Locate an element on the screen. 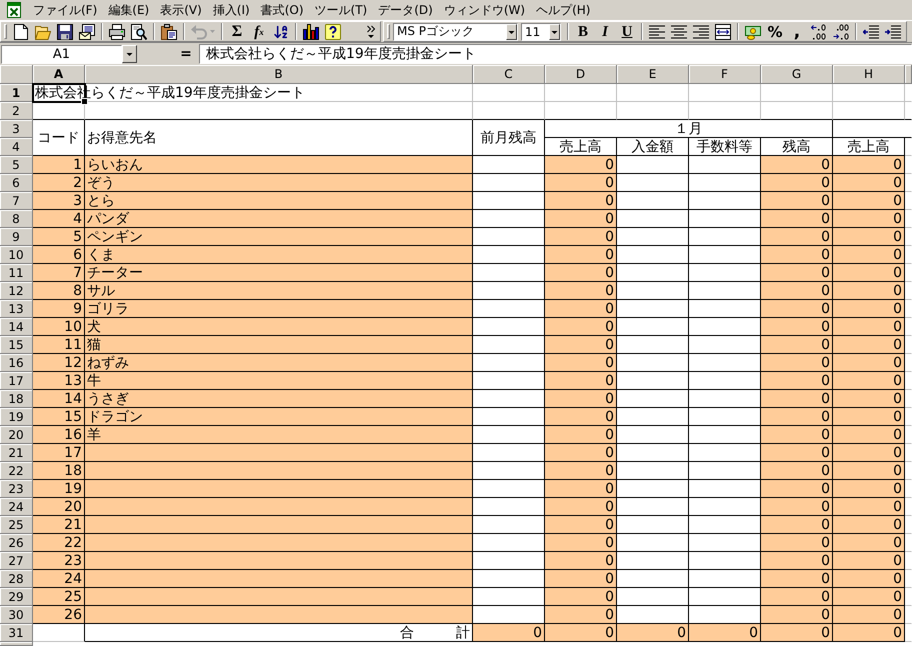 This screenshot has height=646, width=912. row-header: 19 is located at coordinates (16, 417).